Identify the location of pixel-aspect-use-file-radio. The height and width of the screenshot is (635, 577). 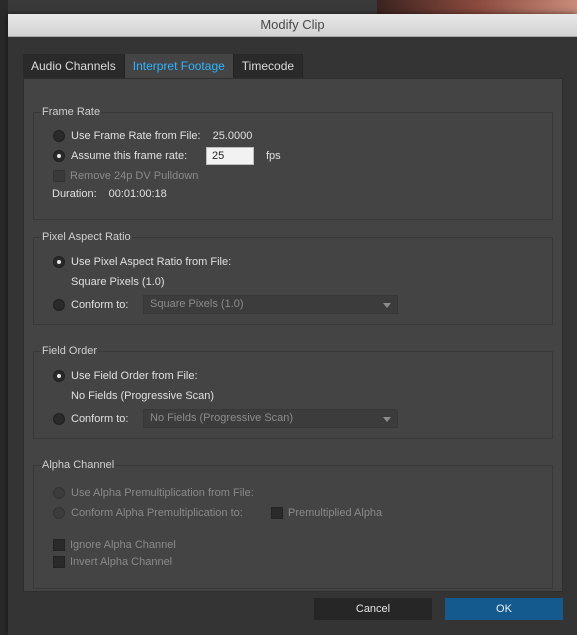
(59, 262).